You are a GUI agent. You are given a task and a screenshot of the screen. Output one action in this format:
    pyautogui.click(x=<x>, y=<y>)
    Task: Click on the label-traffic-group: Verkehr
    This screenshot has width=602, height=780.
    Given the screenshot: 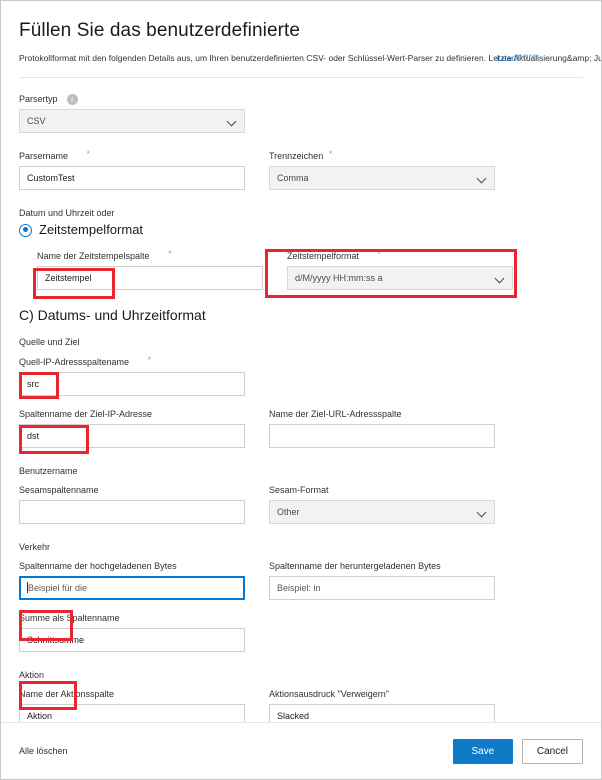 What is the action you would take?
    pyautogui.click(x=35, y=547)
    